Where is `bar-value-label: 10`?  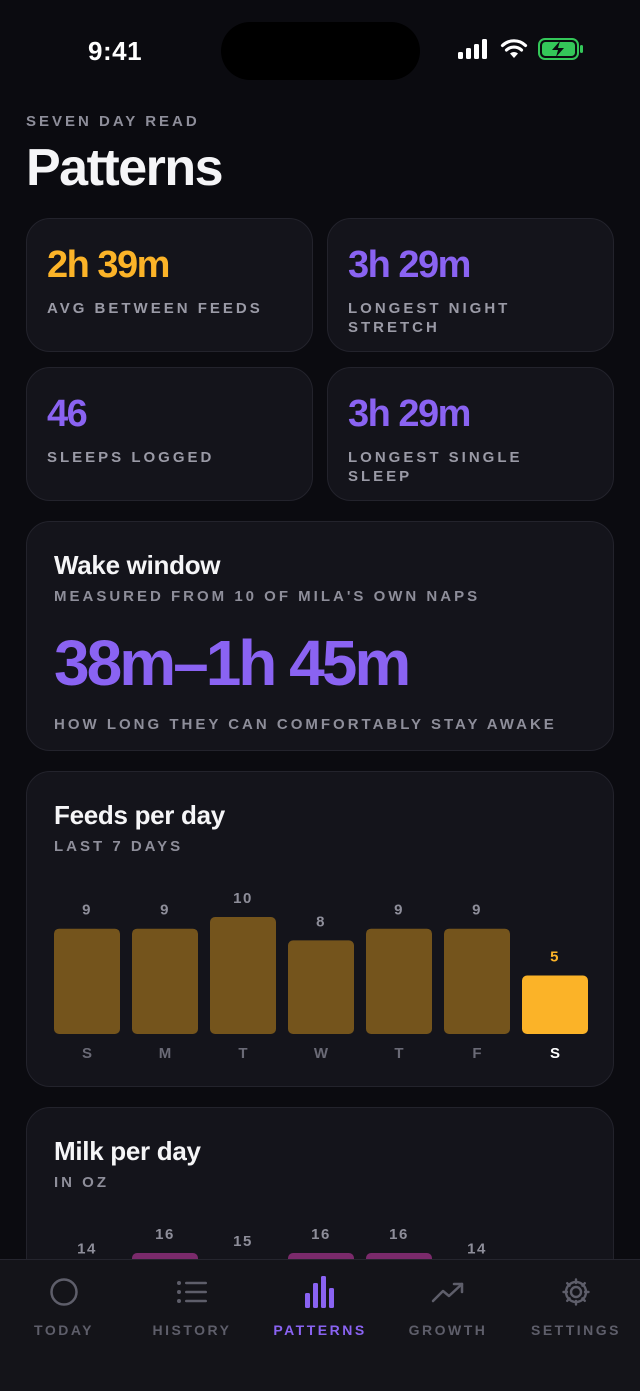 bar-value-label: 10 is located at coordinates (243, 898).